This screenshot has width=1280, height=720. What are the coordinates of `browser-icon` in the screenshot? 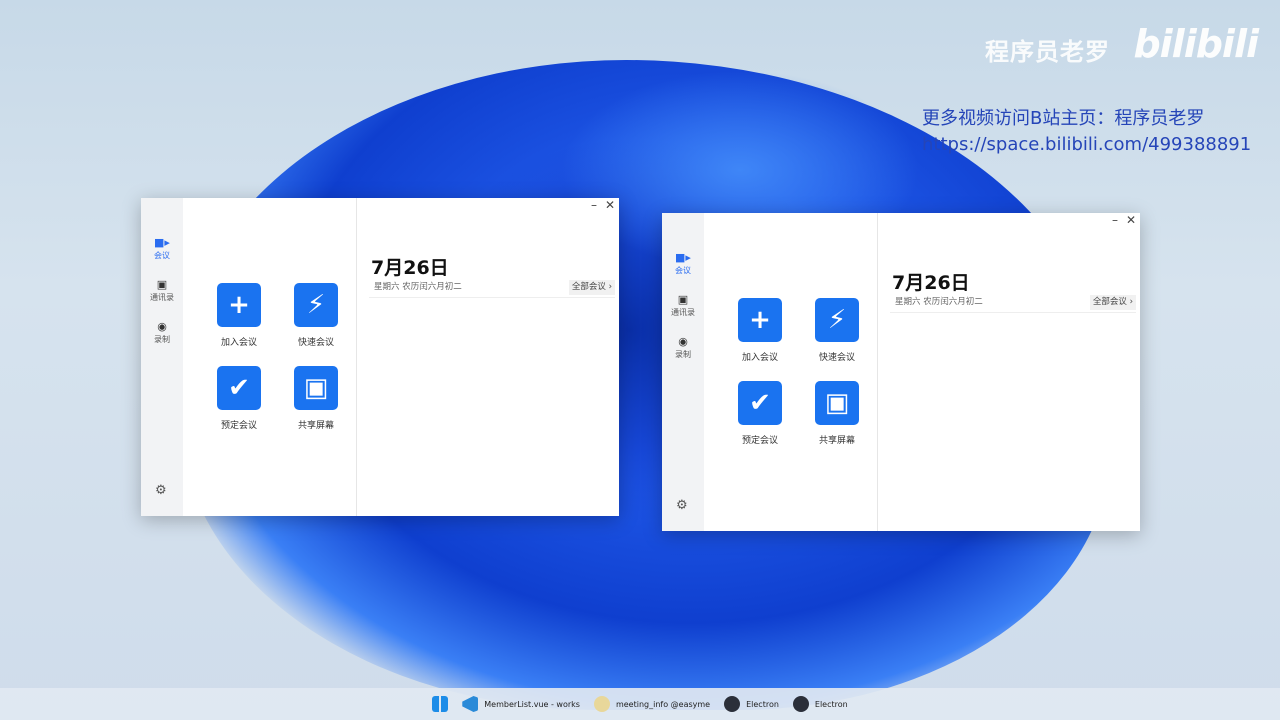 It's located at (601, 704).